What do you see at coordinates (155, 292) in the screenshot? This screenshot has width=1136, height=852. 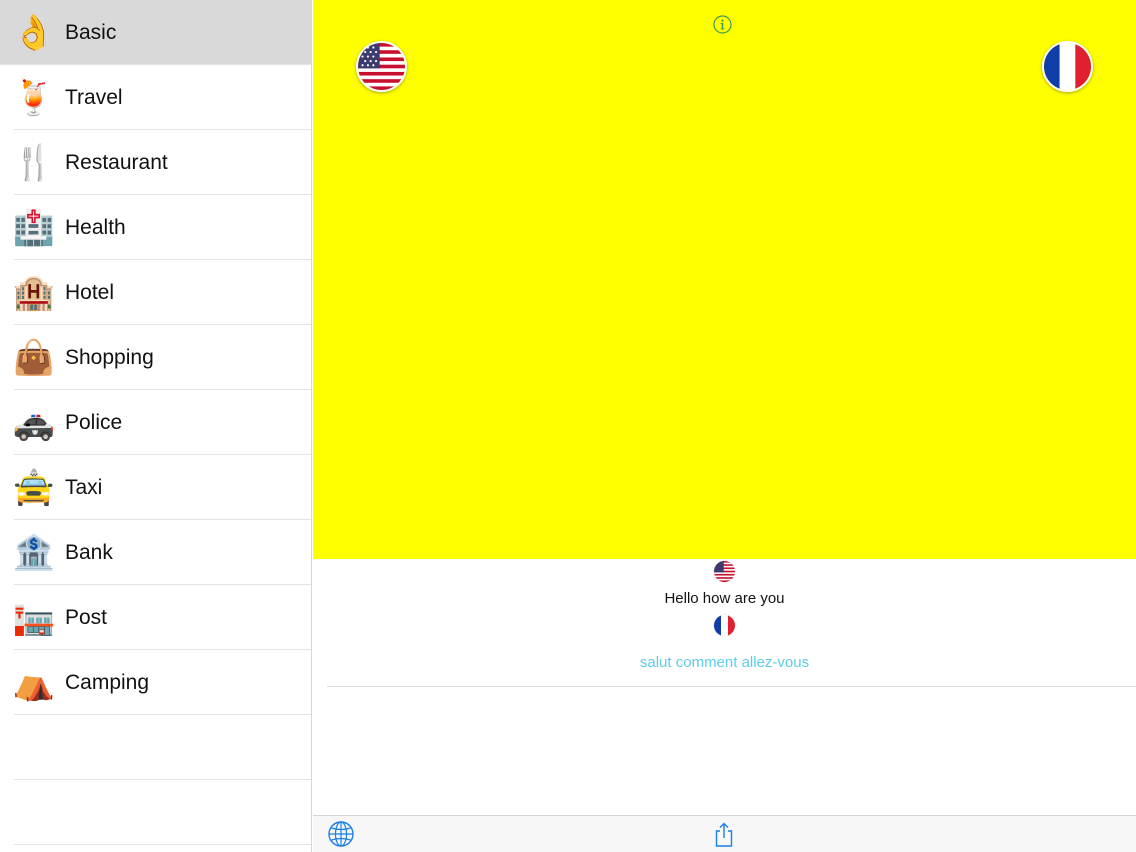 I see `sidebar-item-hotel: 🏨 Hotel` at bounding box center [155, 292].